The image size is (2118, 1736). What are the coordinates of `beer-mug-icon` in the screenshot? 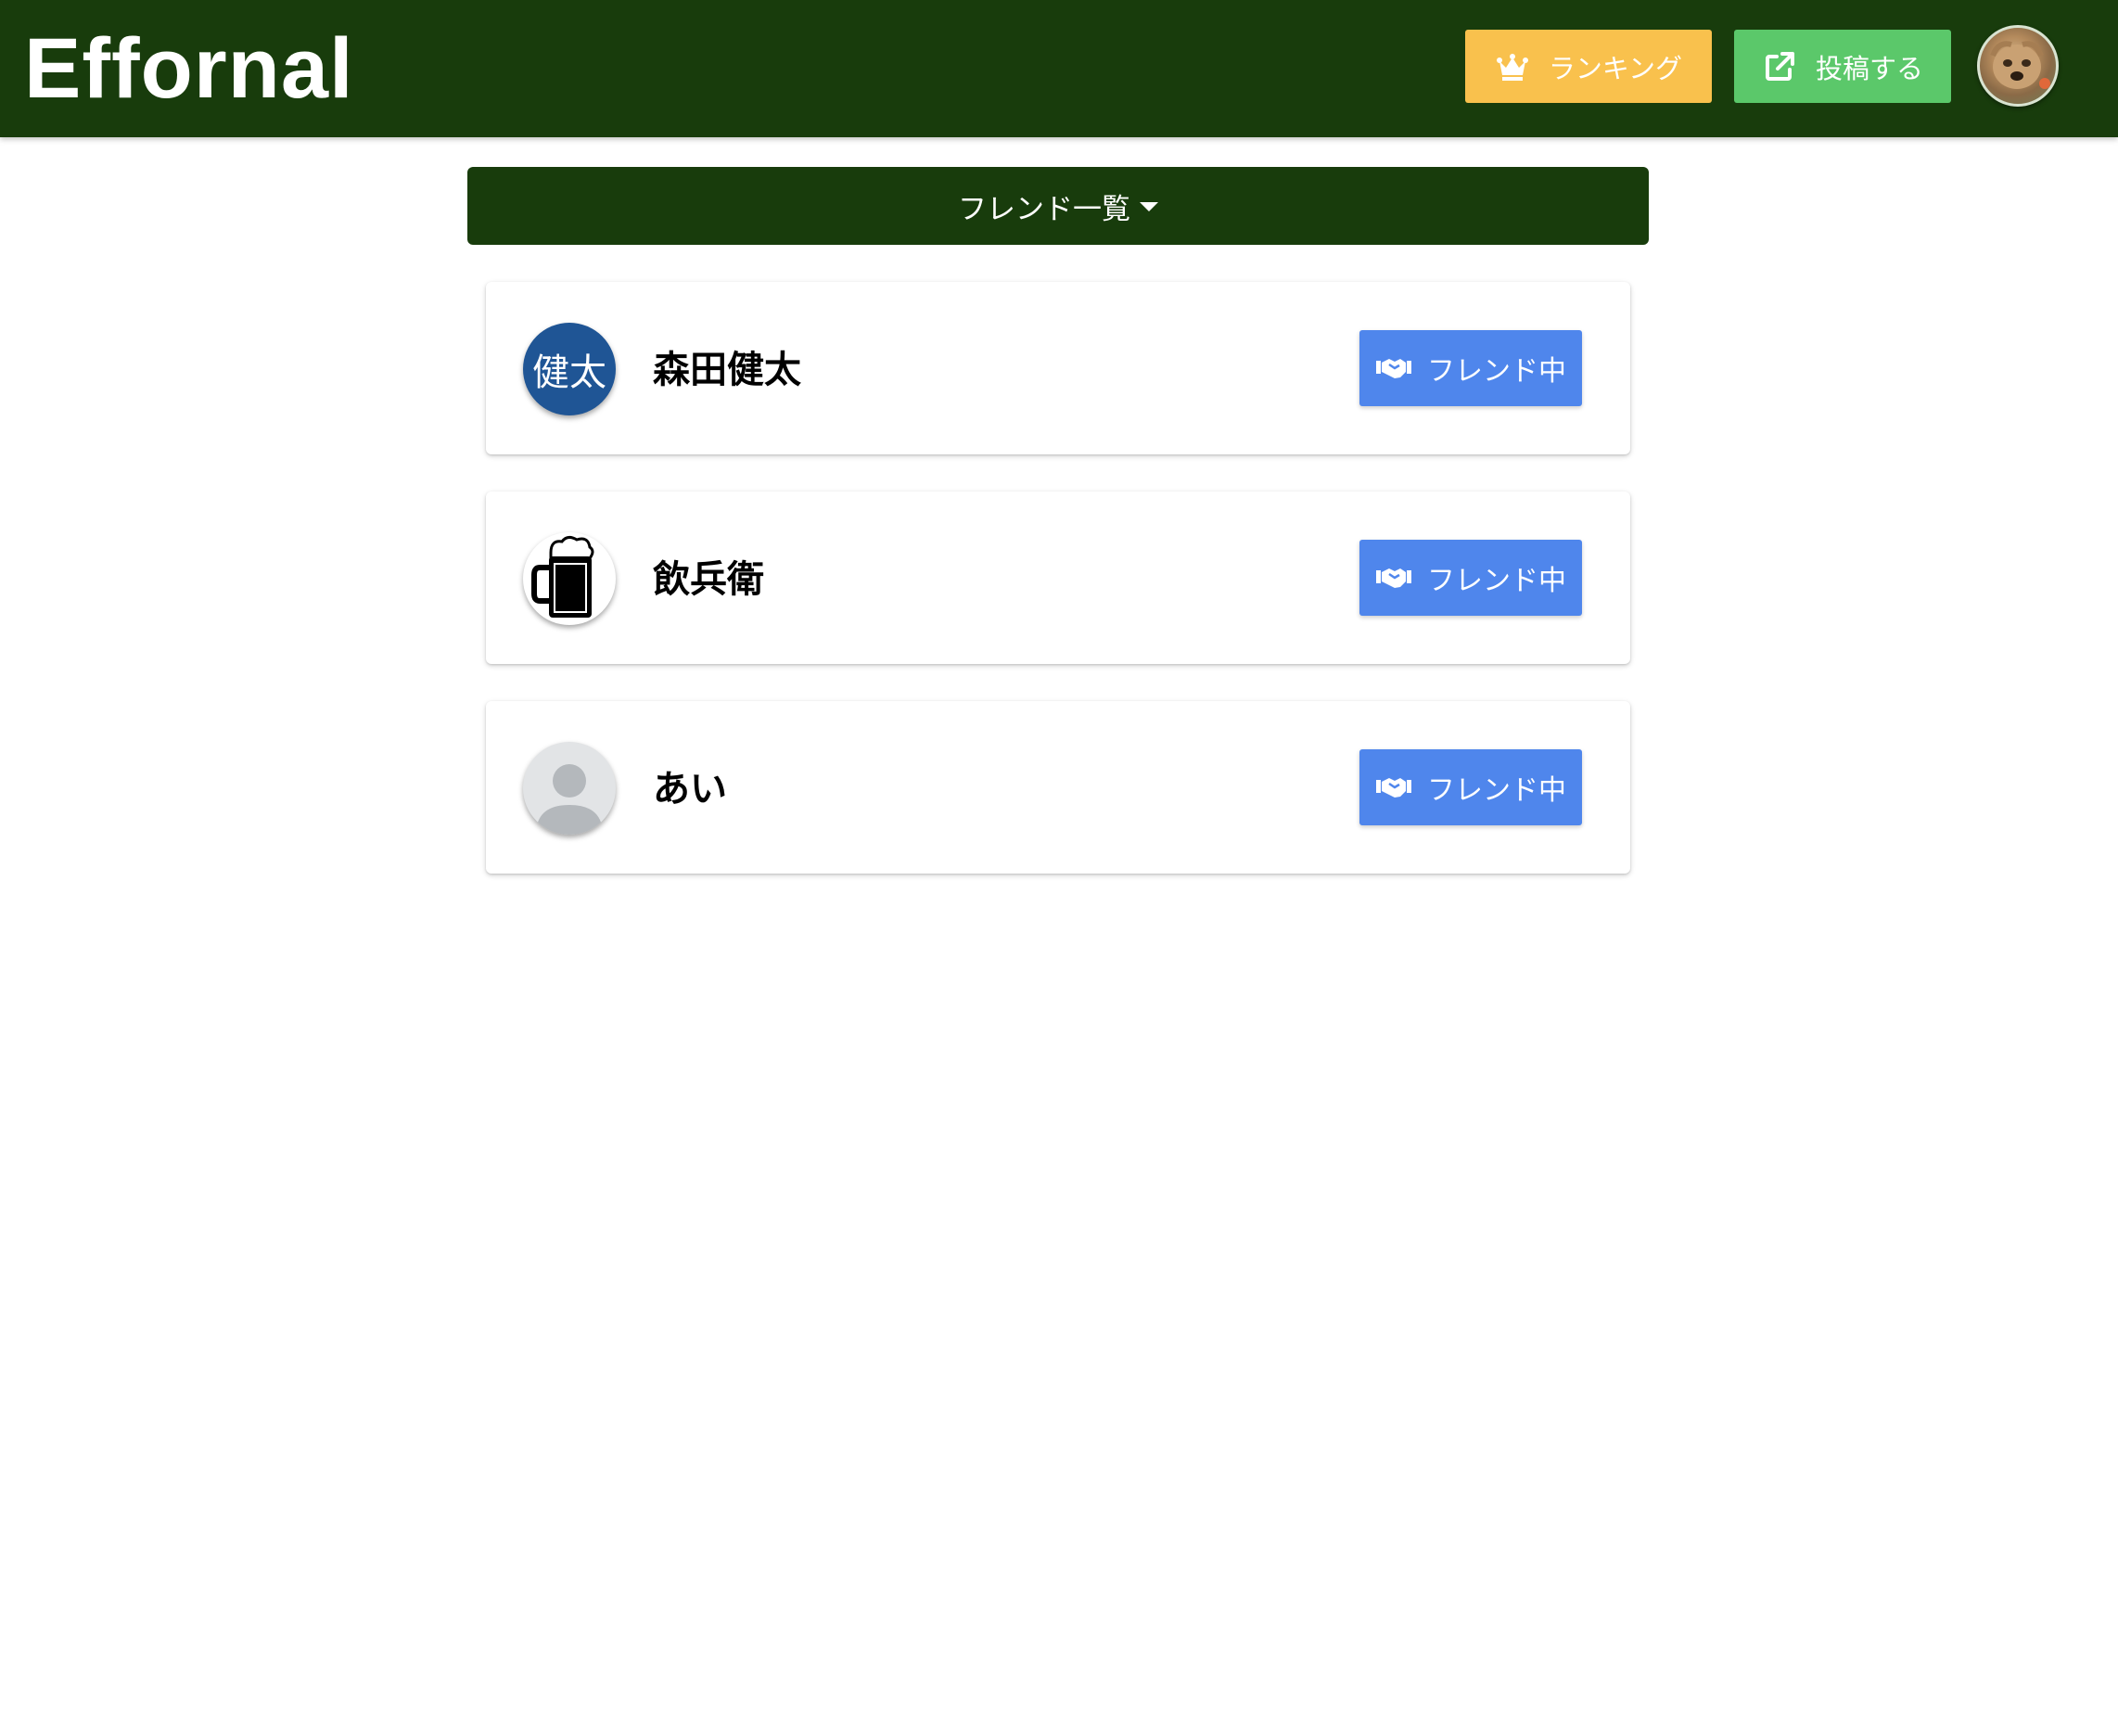 It's located at (563, 576).